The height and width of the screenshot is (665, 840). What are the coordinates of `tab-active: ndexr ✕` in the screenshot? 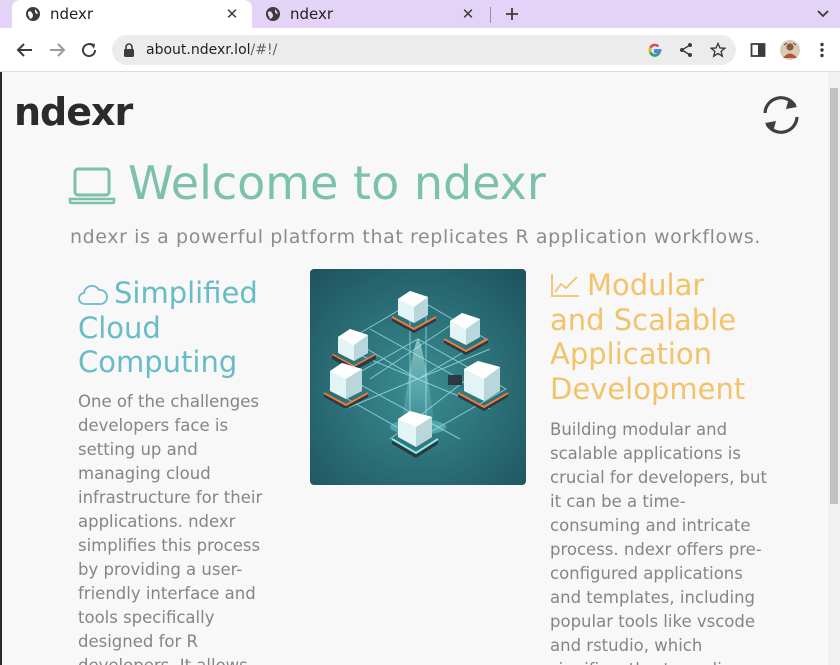 It's located at (132, 14).